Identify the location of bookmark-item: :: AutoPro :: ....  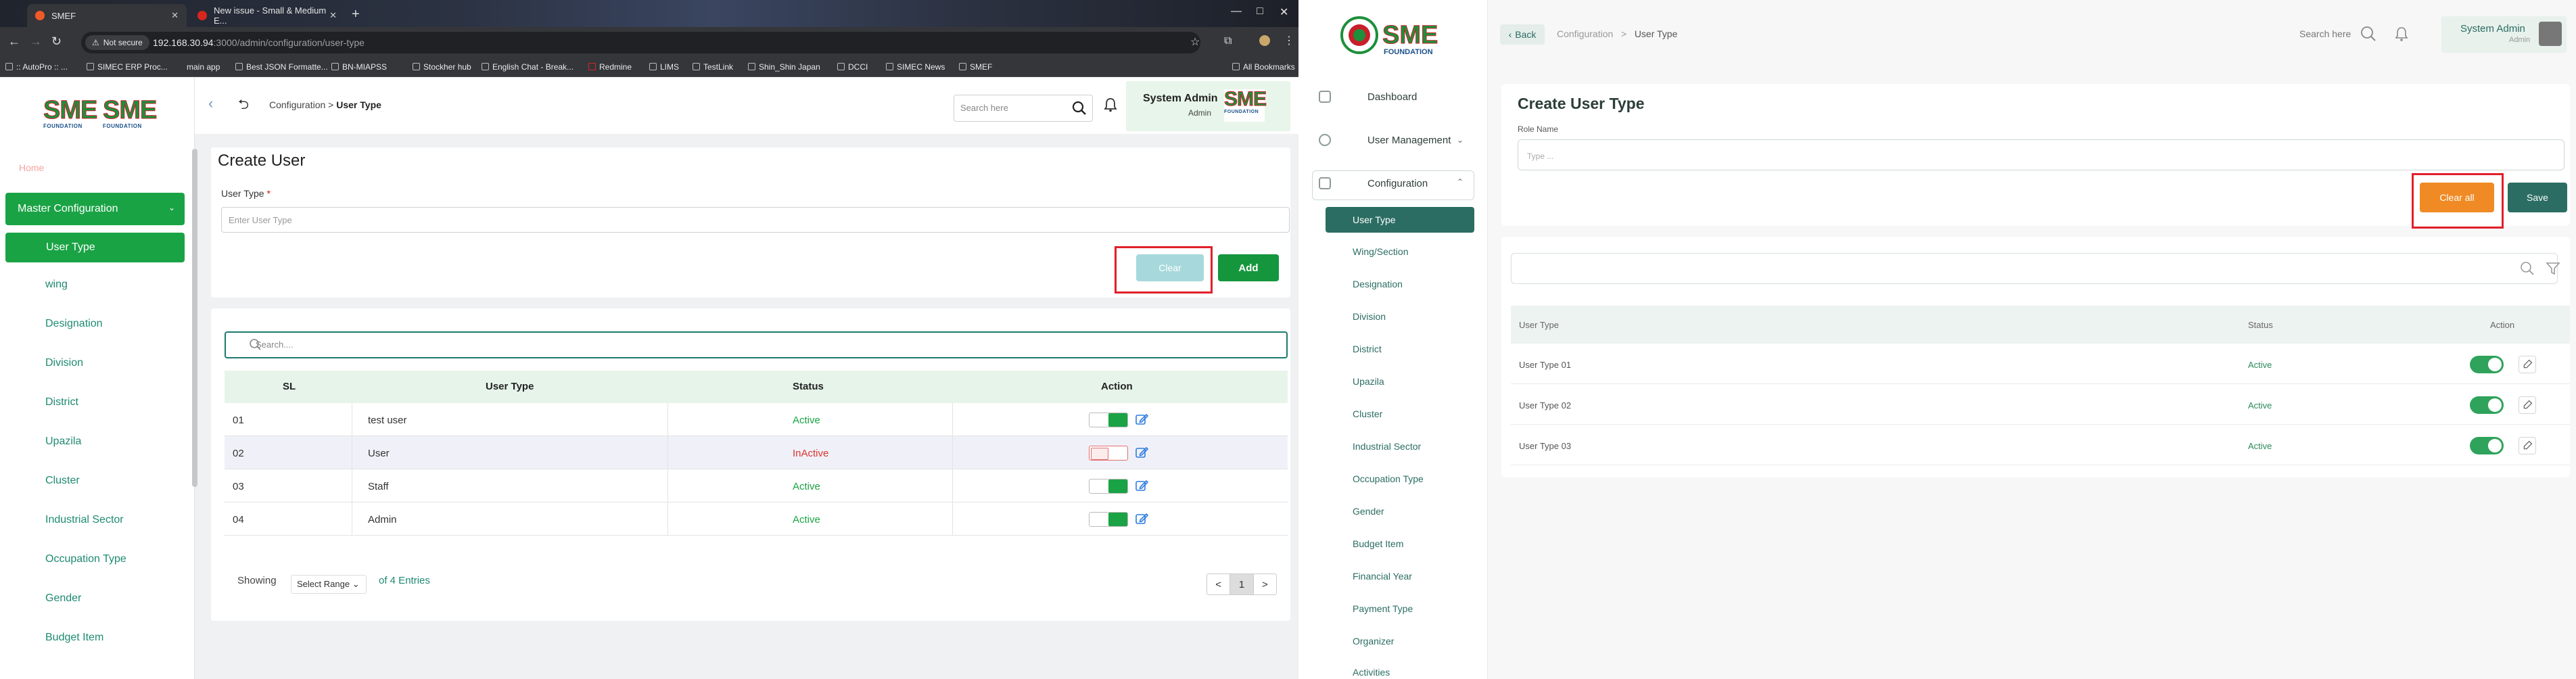
(36, 67).